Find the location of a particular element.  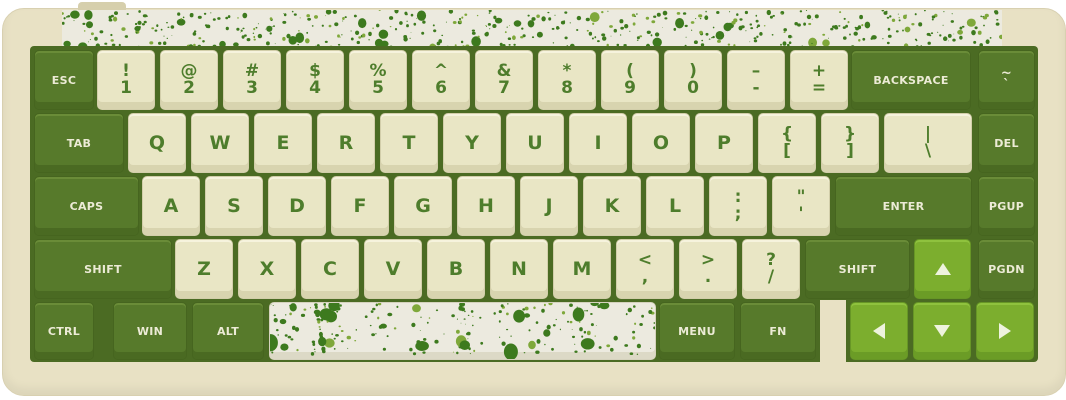

key-v: V is located at coordinates (393, 269).